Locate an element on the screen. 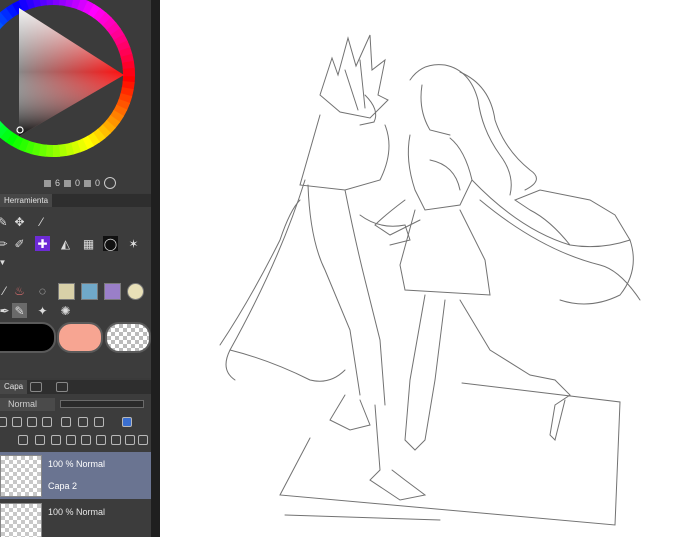 The height and width of the screenshot is (542, 680). status-value-1: 6 is located at coordinates (58, 183).